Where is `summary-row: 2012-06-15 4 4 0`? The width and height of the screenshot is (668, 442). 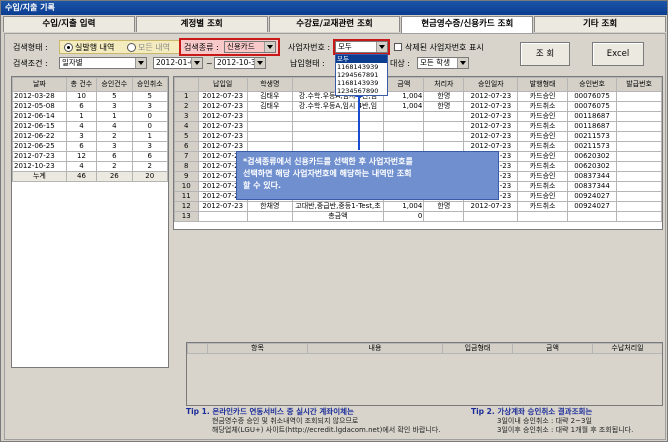
summary-row: 2012-06-15 4 4 0 is located at coordinates (90, 126).